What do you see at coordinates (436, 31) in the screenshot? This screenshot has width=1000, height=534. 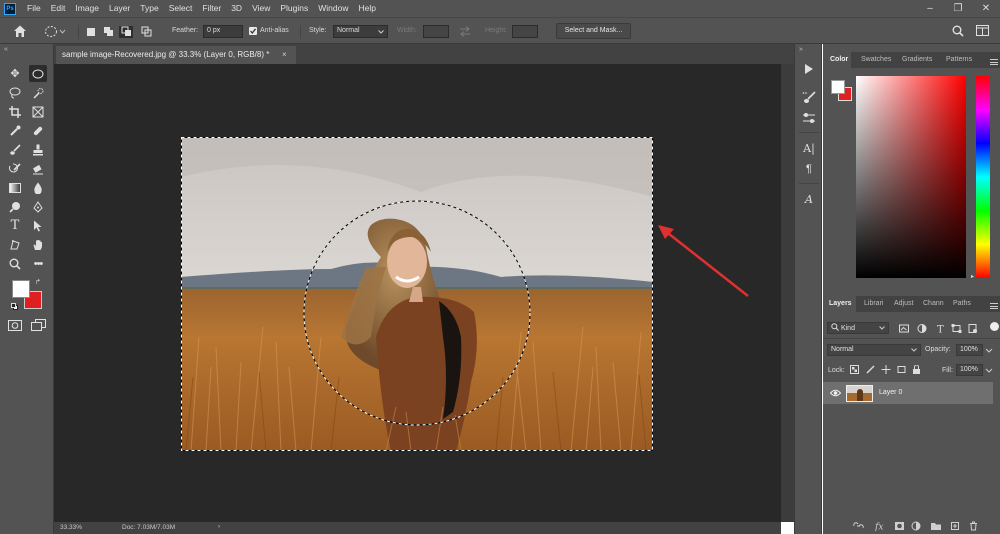 I see `width-input` at bounding box center [436, 31].